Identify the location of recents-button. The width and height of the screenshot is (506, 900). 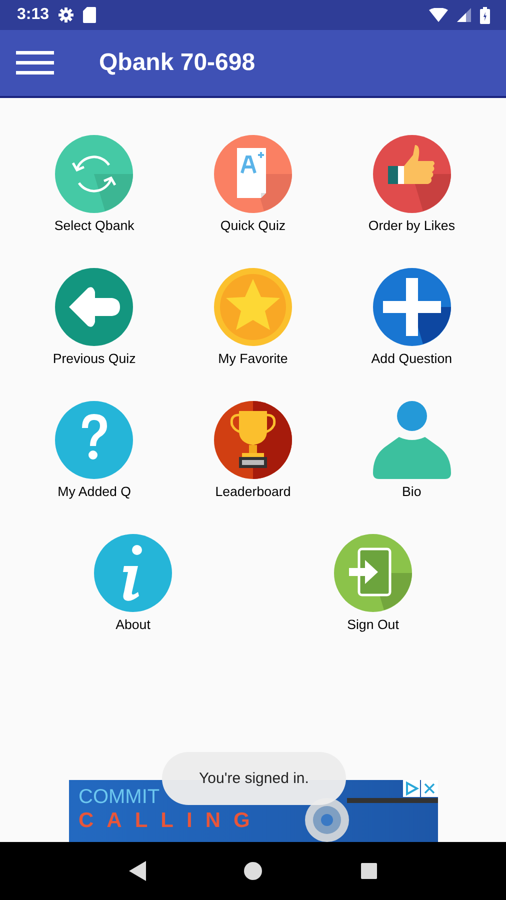
(368, 871).